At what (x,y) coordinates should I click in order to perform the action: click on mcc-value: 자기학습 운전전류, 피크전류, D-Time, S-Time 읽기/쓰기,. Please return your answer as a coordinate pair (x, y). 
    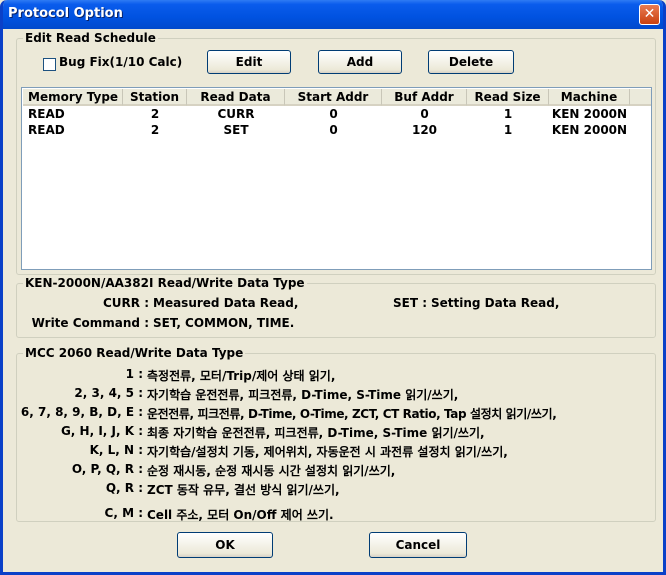
    Looking at the image, I should click on (303, 395).